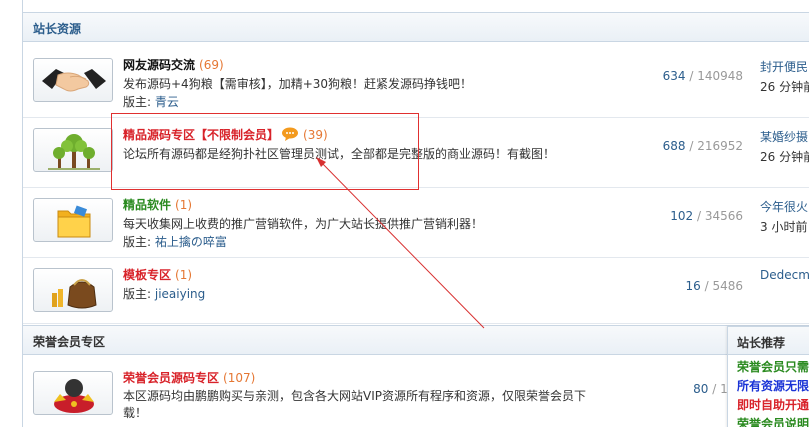  Describe the element at coordinates (416, 340) in the screenshot. I see `category-header-honor-members: 荣誉会员专区` at that location.